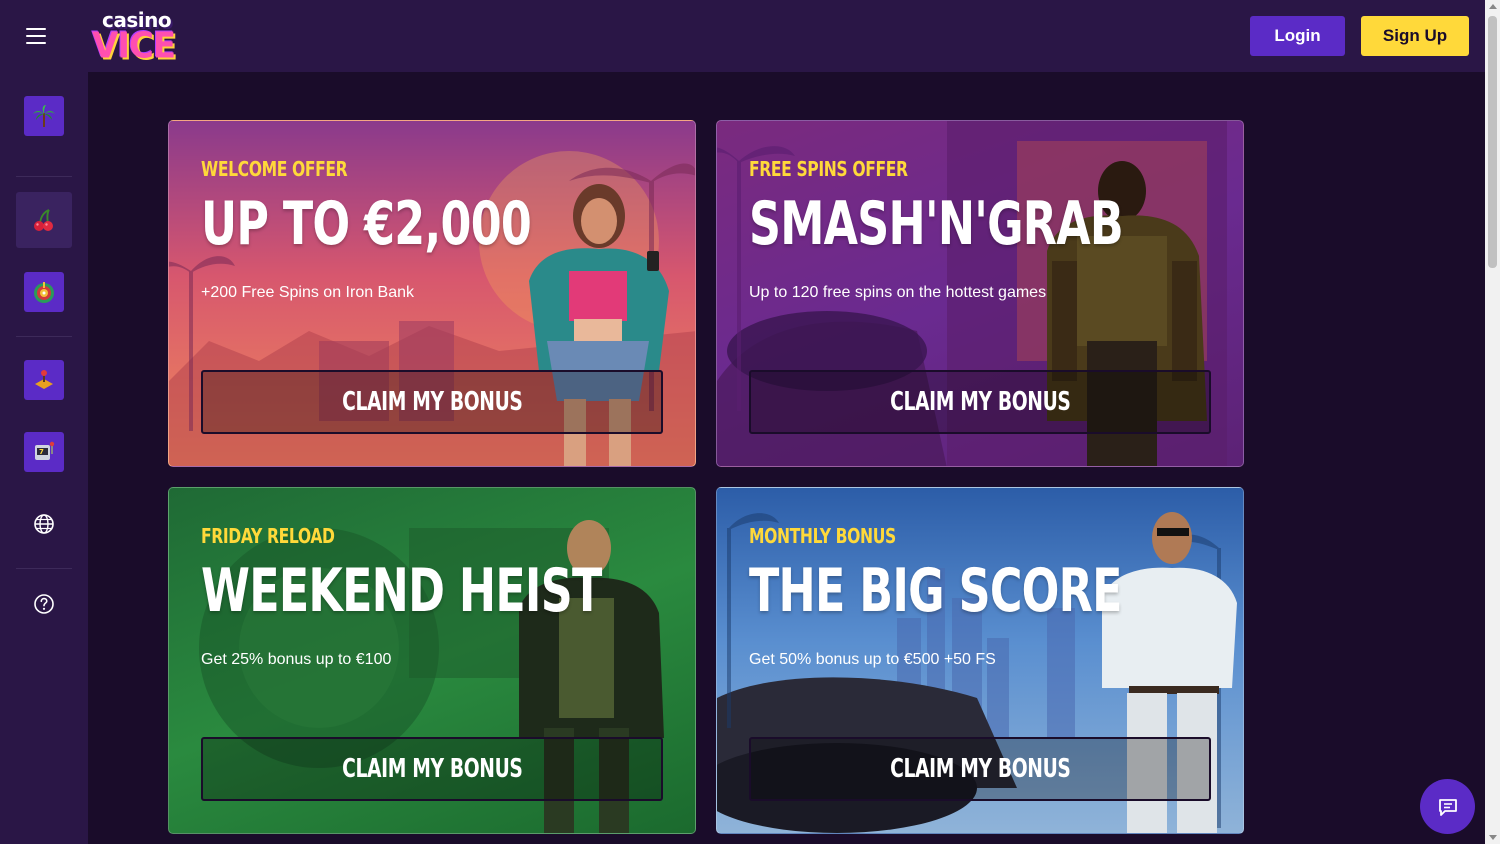 Image resolution: width=1500 pixels, height=844 pixels. I want to click on live-chat-button, so click(1447, 806).